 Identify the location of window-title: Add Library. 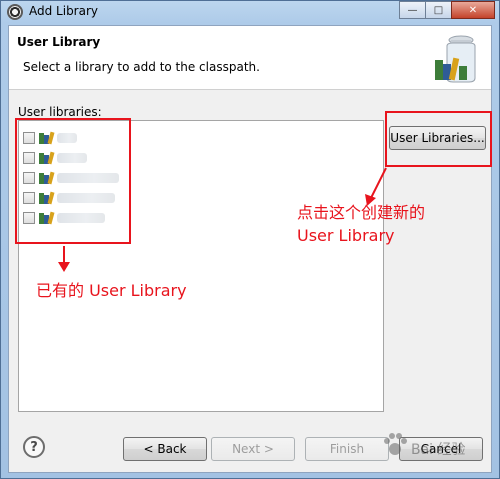
(64, 11).